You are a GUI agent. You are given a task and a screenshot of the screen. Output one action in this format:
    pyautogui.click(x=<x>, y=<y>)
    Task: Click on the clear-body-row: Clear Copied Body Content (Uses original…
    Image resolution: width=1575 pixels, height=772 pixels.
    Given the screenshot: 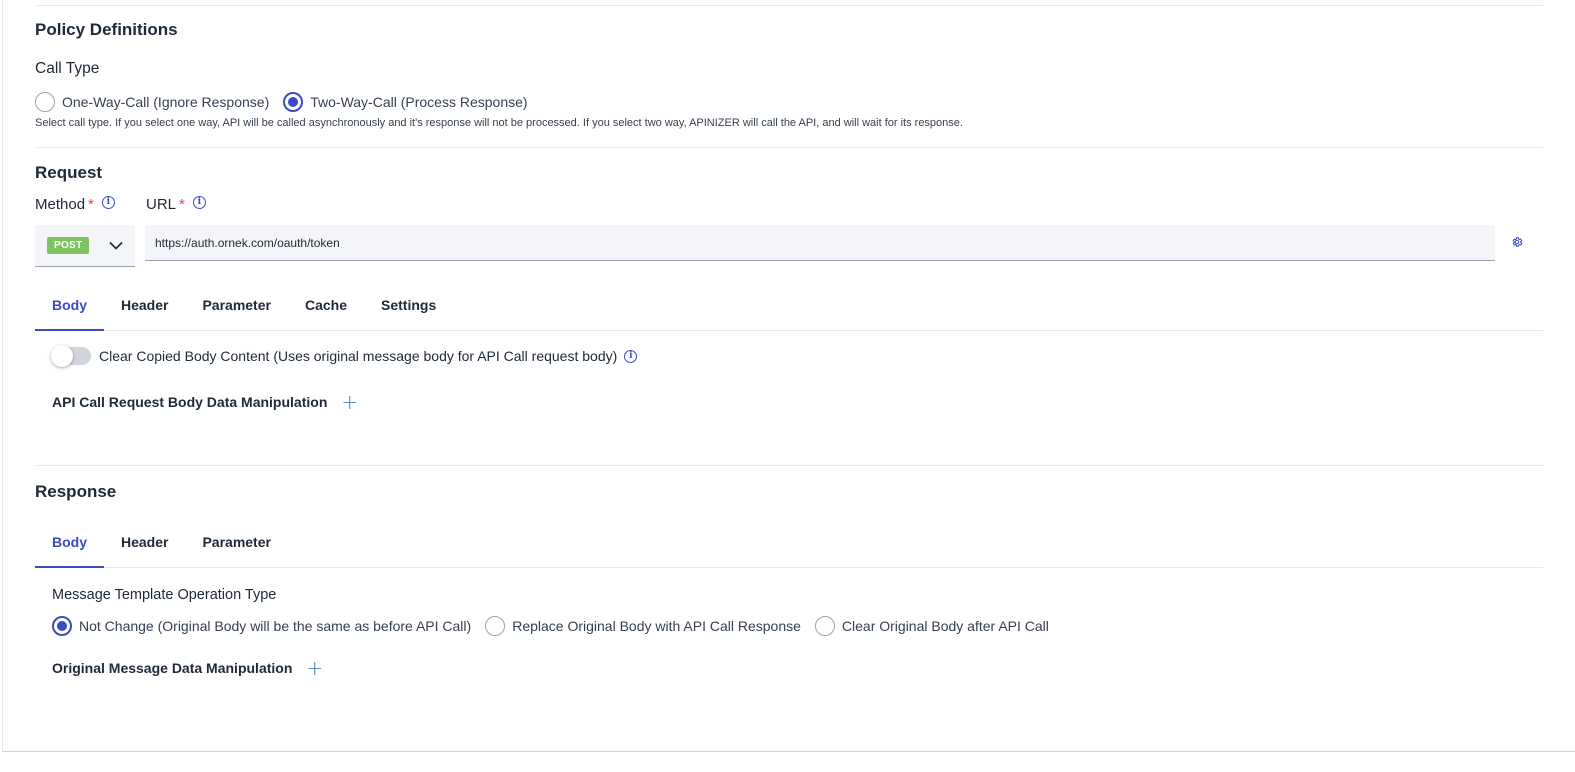 What is the action you would take?
    pyautogui.click(x=344, y=356)
    